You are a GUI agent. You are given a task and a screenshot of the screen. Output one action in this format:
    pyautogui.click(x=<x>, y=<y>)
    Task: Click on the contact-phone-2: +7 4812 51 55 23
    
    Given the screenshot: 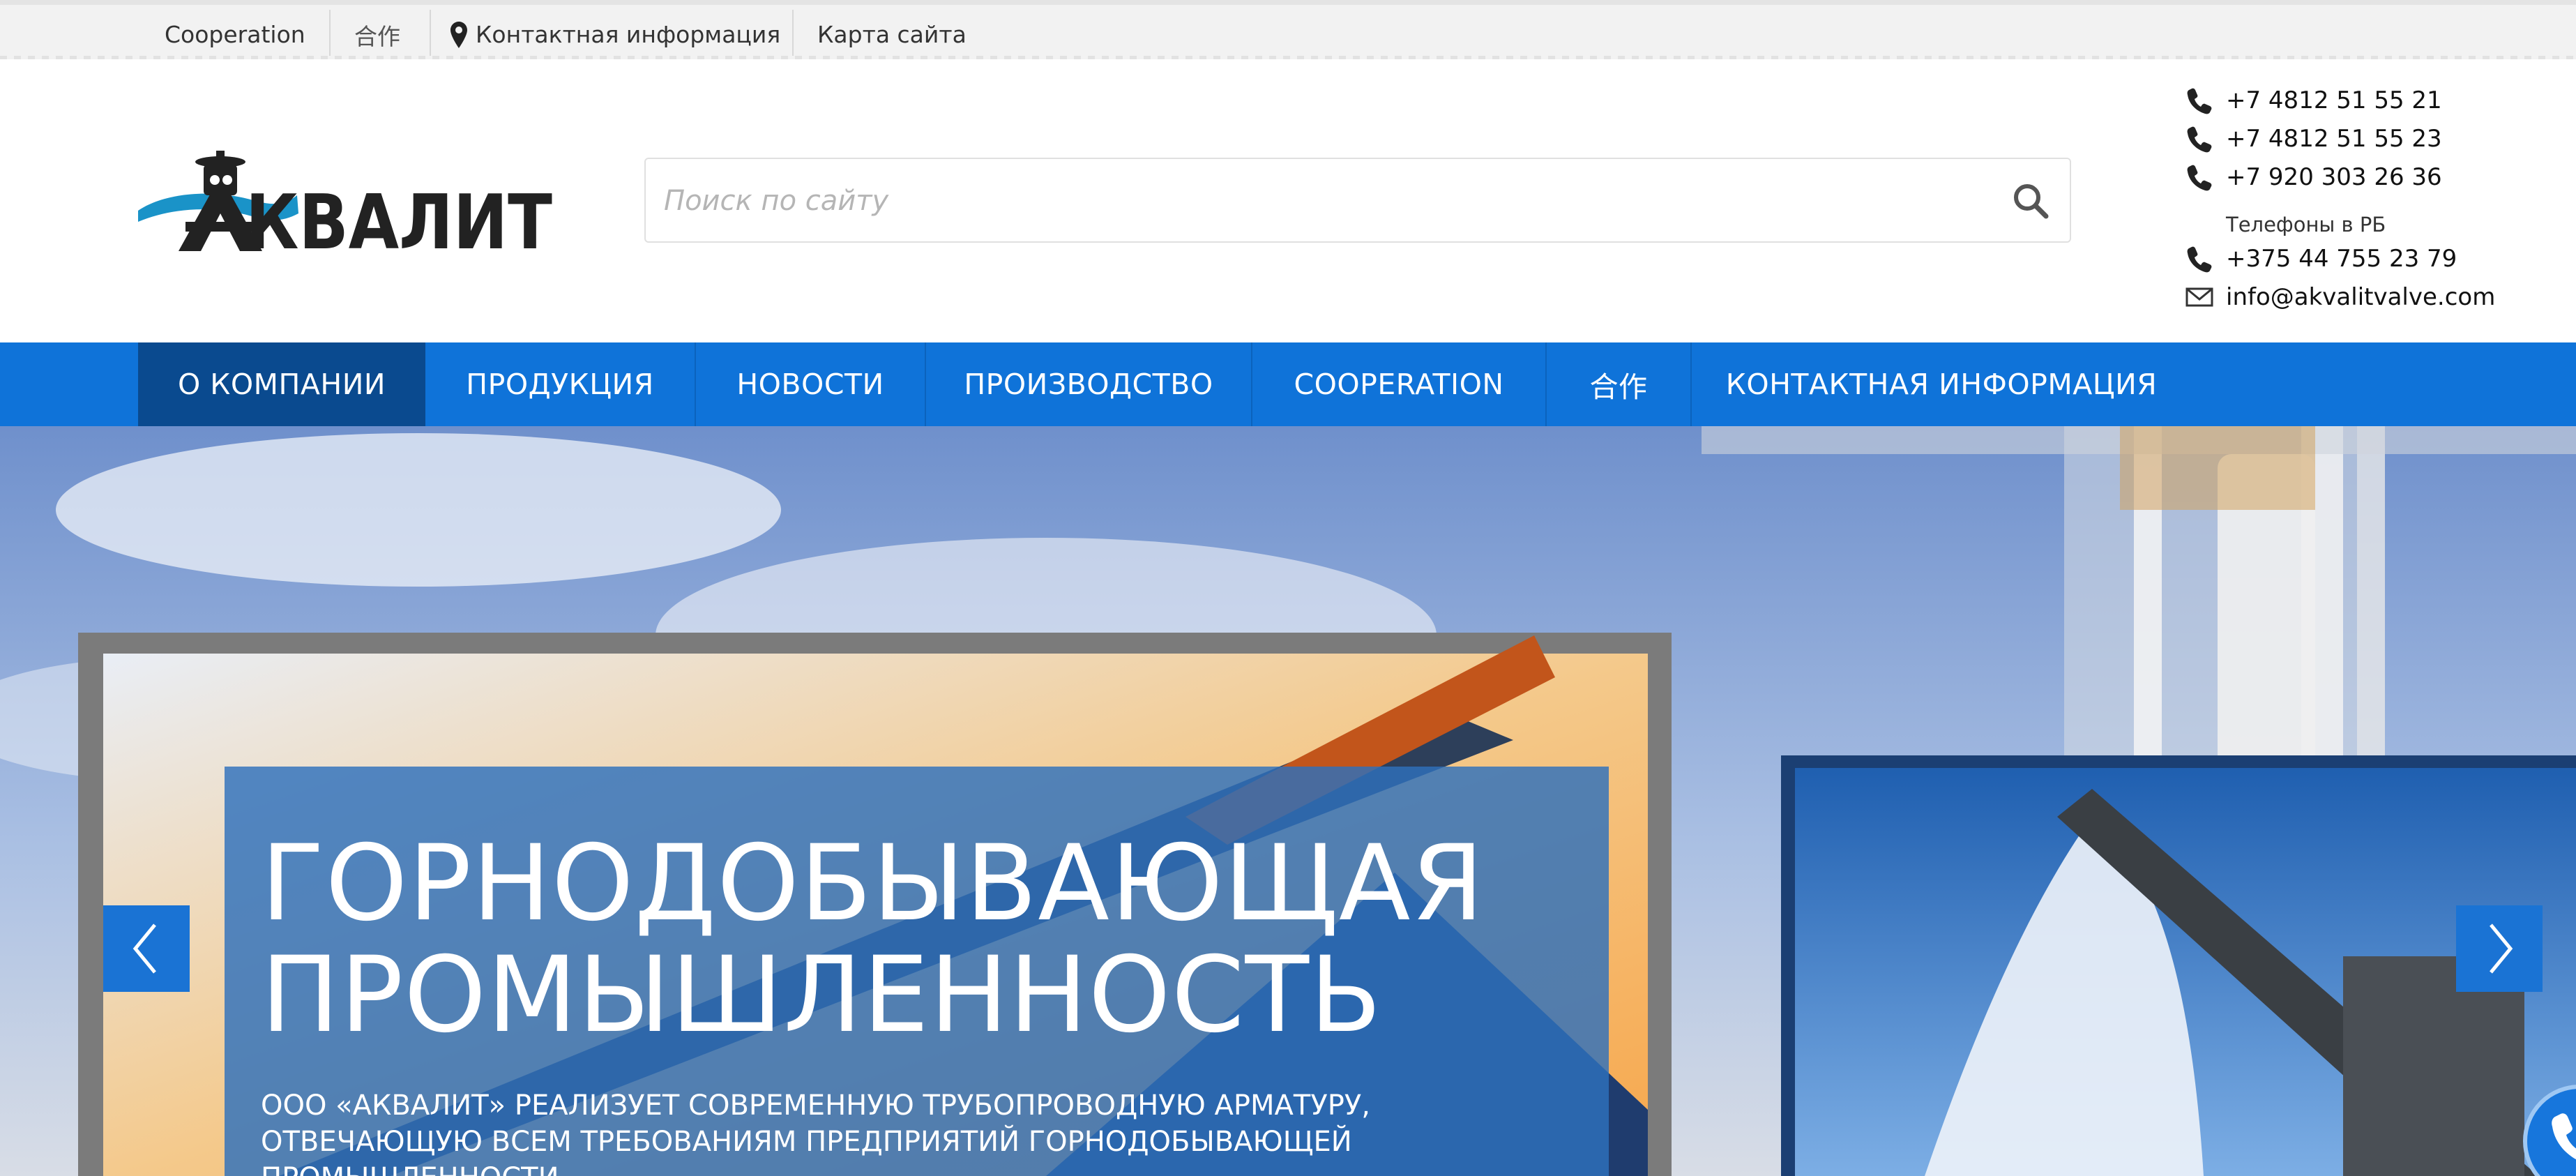 What is the action you would take?
    pyautogui.click(x=2313, y=139)
    